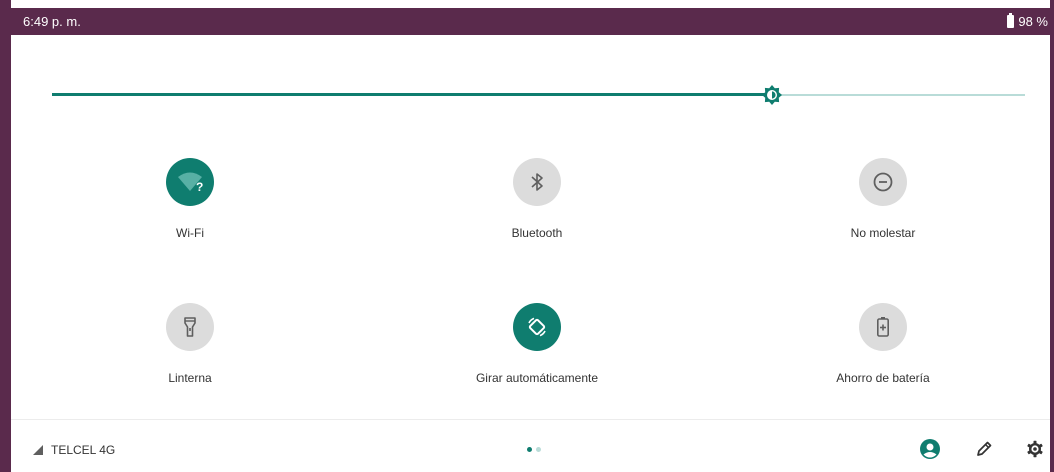  What do you see at coordinates (537, 233) in the screenshot?
I see `tile-label: Bluetooth` at bounding box center [537, 233].